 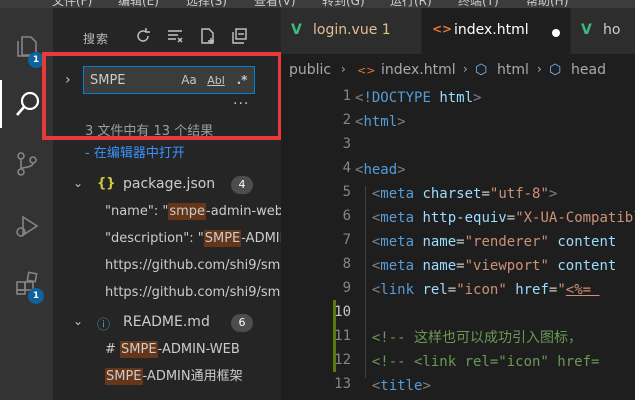 I want to click on highlight-frame, so click(x=162, y=96).